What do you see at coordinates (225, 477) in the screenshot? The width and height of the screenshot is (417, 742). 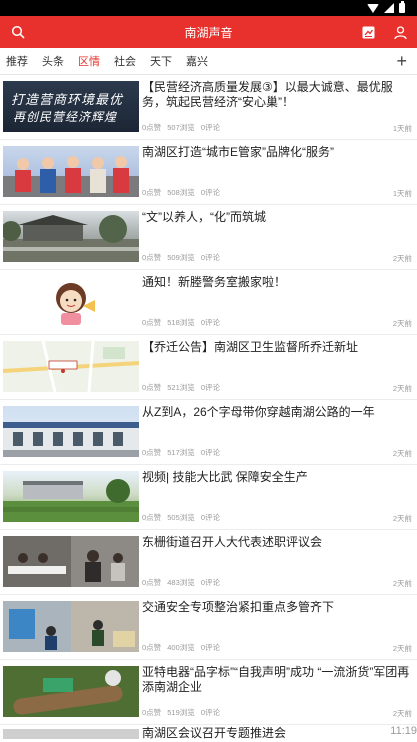 I see `news-headline: 视频| 技能大比武 保障安全生产` at bounding box center [225, 477].